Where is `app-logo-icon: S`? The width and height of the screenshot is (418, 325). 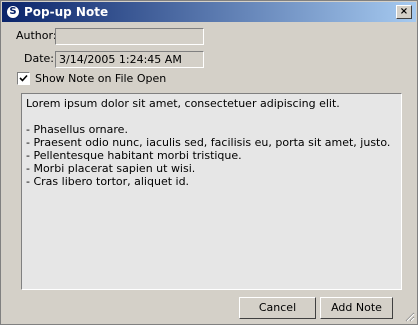
app-logo-icon: S is located at coordinates (13, 12).